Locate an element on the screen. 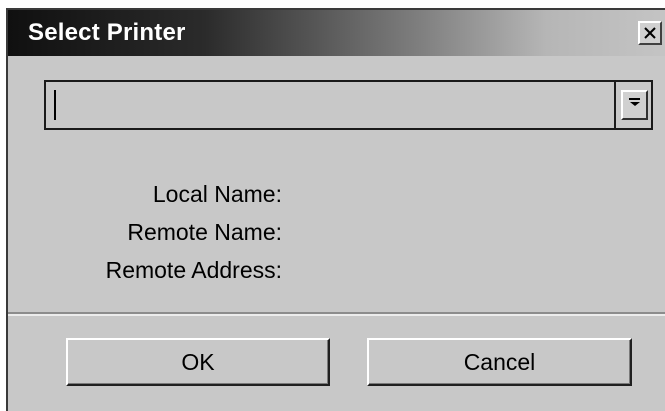 The image size is (665, 411). text-cursor is located at coordinates (55, 105).